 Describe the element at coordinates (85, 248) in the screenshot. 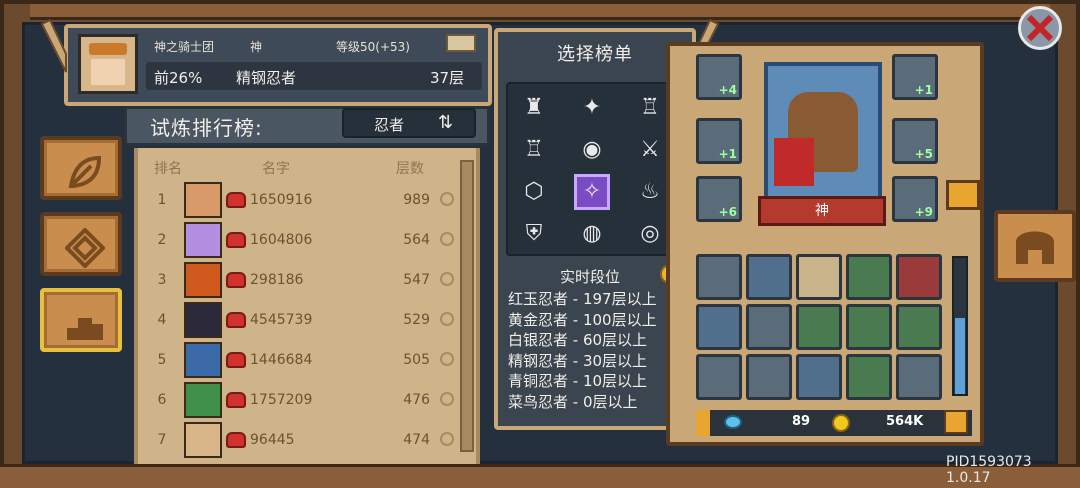

I see `diamond-icon` at that location.